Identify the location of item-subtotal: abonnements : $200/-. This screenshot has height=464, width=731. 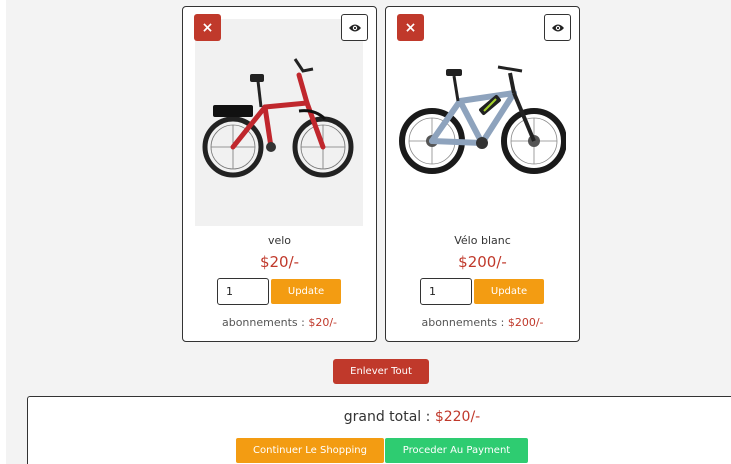
(482, 322).